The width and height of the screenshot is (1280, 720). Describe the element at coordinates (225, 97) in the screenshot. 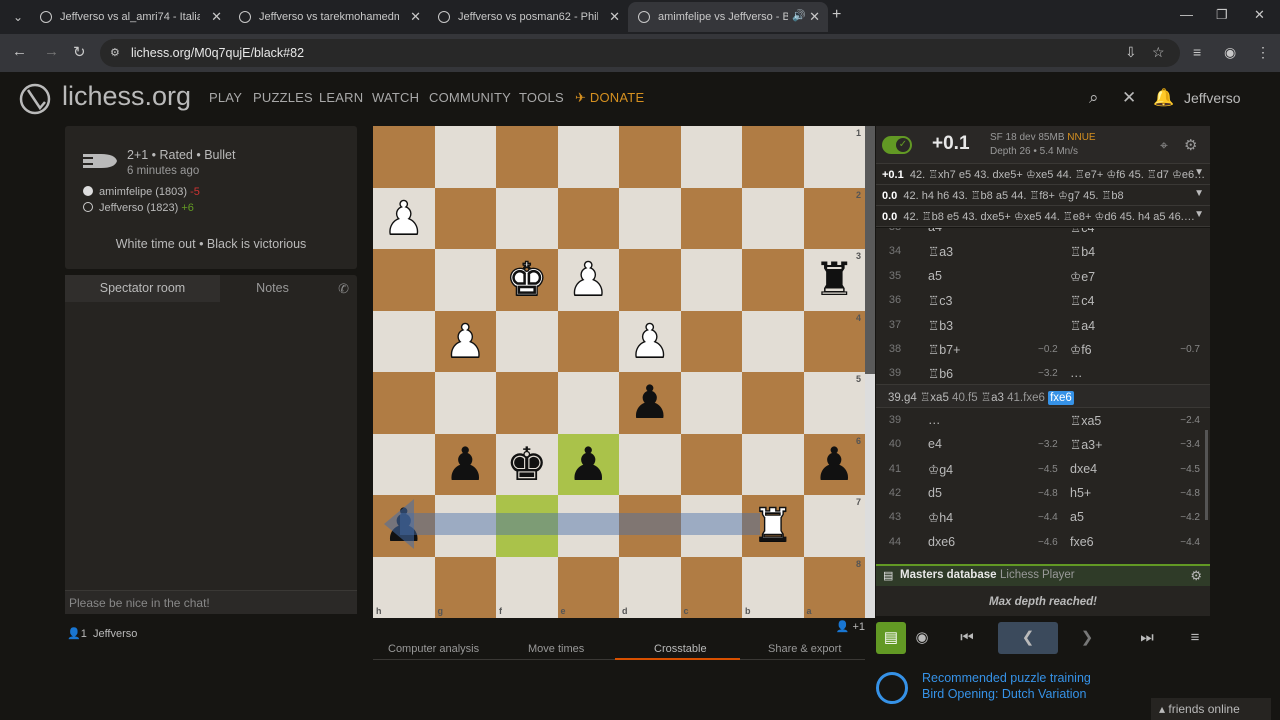

I see `nav-play: PLAY` at that location.